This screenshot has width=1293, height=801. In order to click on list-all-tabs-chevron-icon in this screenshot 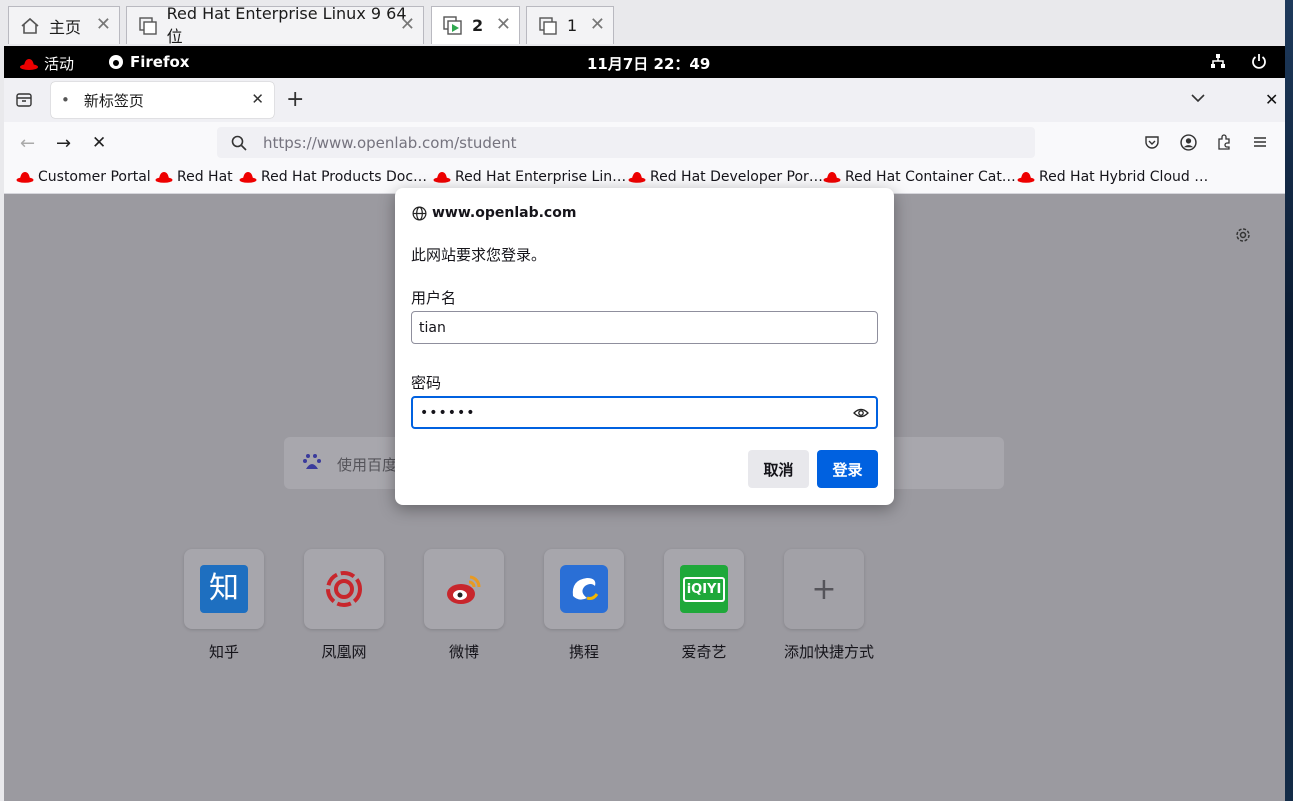, I will do `click(1198, 100)`.